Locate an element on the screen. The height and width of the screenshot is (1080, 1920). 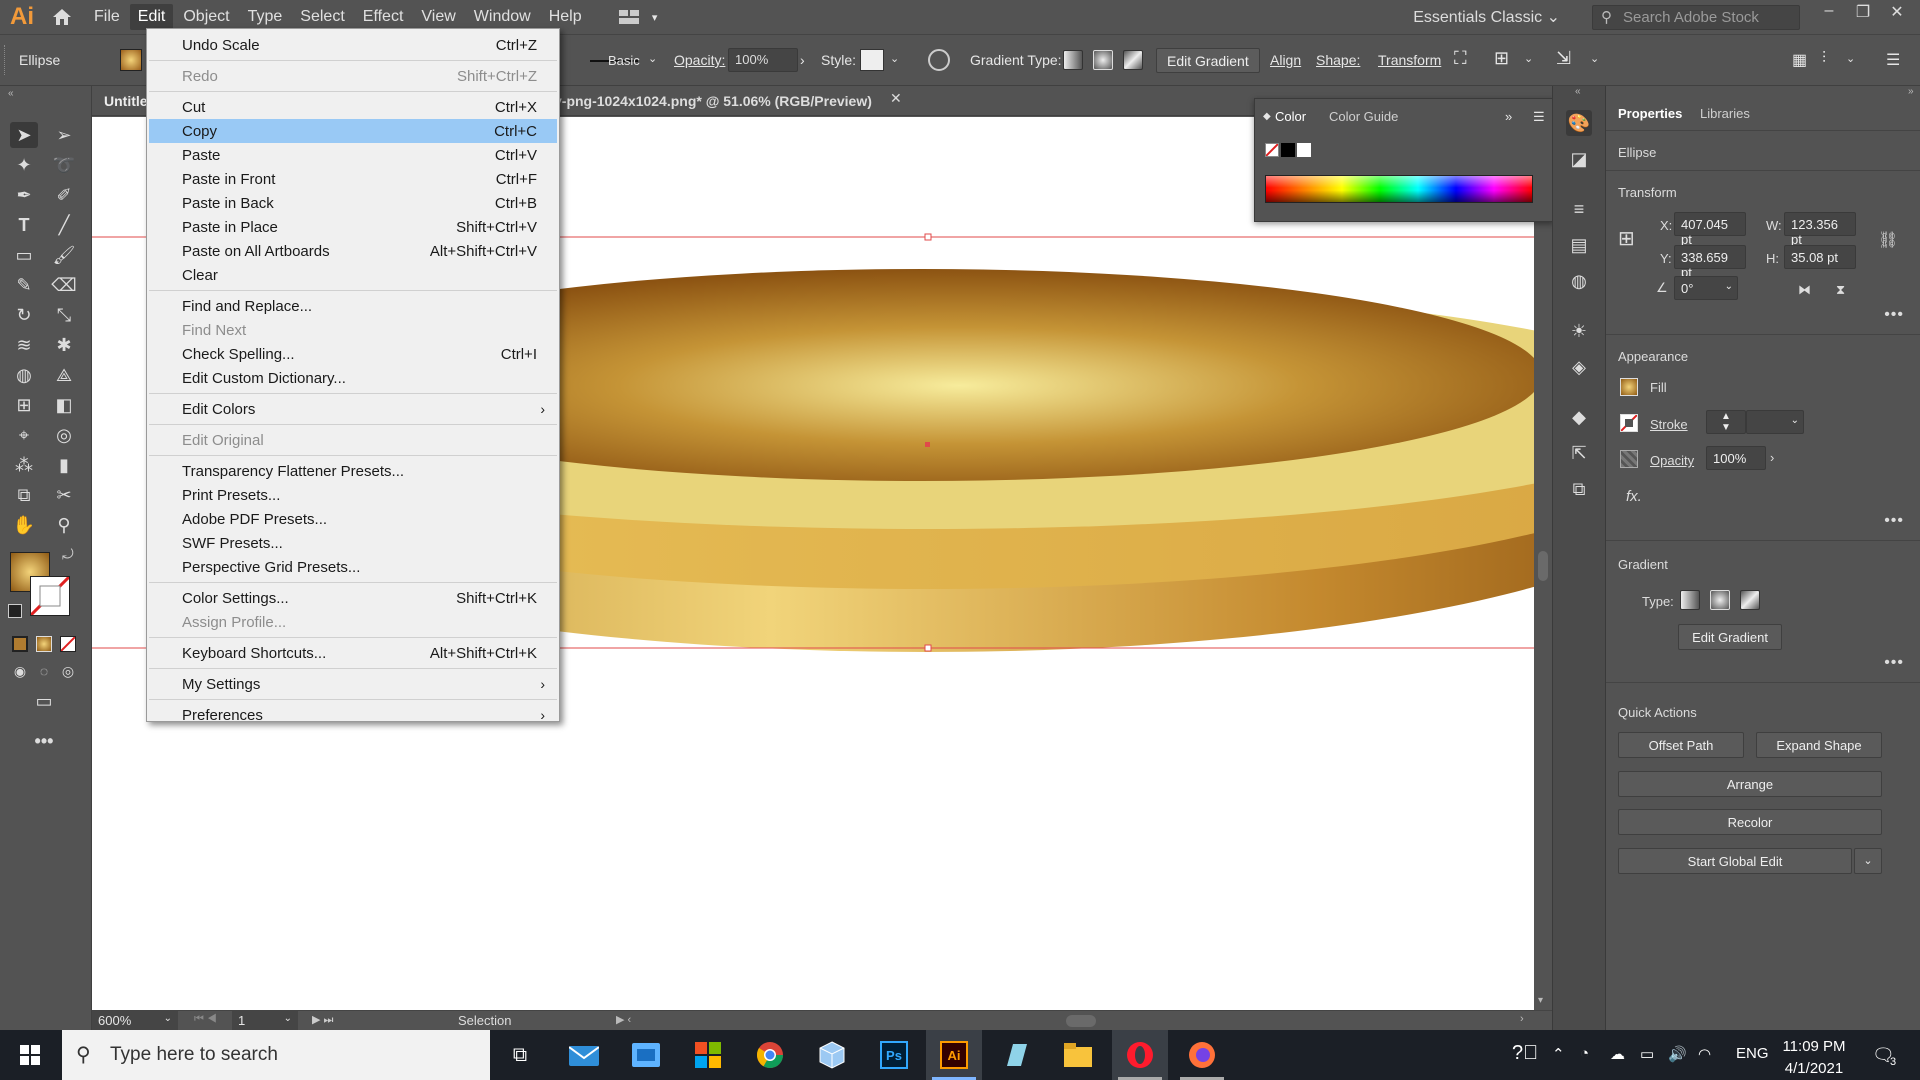
fill-swatch is located at coordinates (1629, 387).